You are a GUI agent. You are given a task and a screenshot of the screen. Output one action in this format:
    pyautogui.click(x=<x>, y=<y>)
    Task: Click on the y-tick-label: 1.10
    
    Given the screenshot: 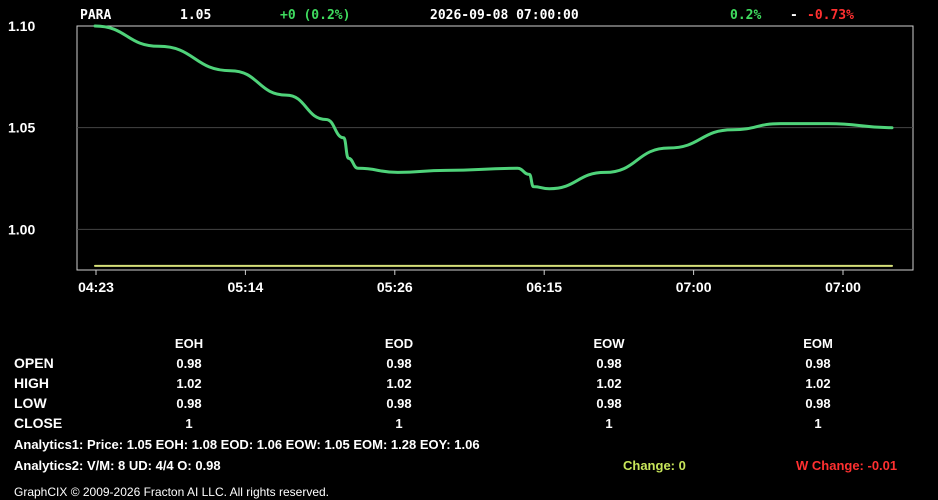 What is the action you would take?
    pyautogui.click(x=21, y=26)
    